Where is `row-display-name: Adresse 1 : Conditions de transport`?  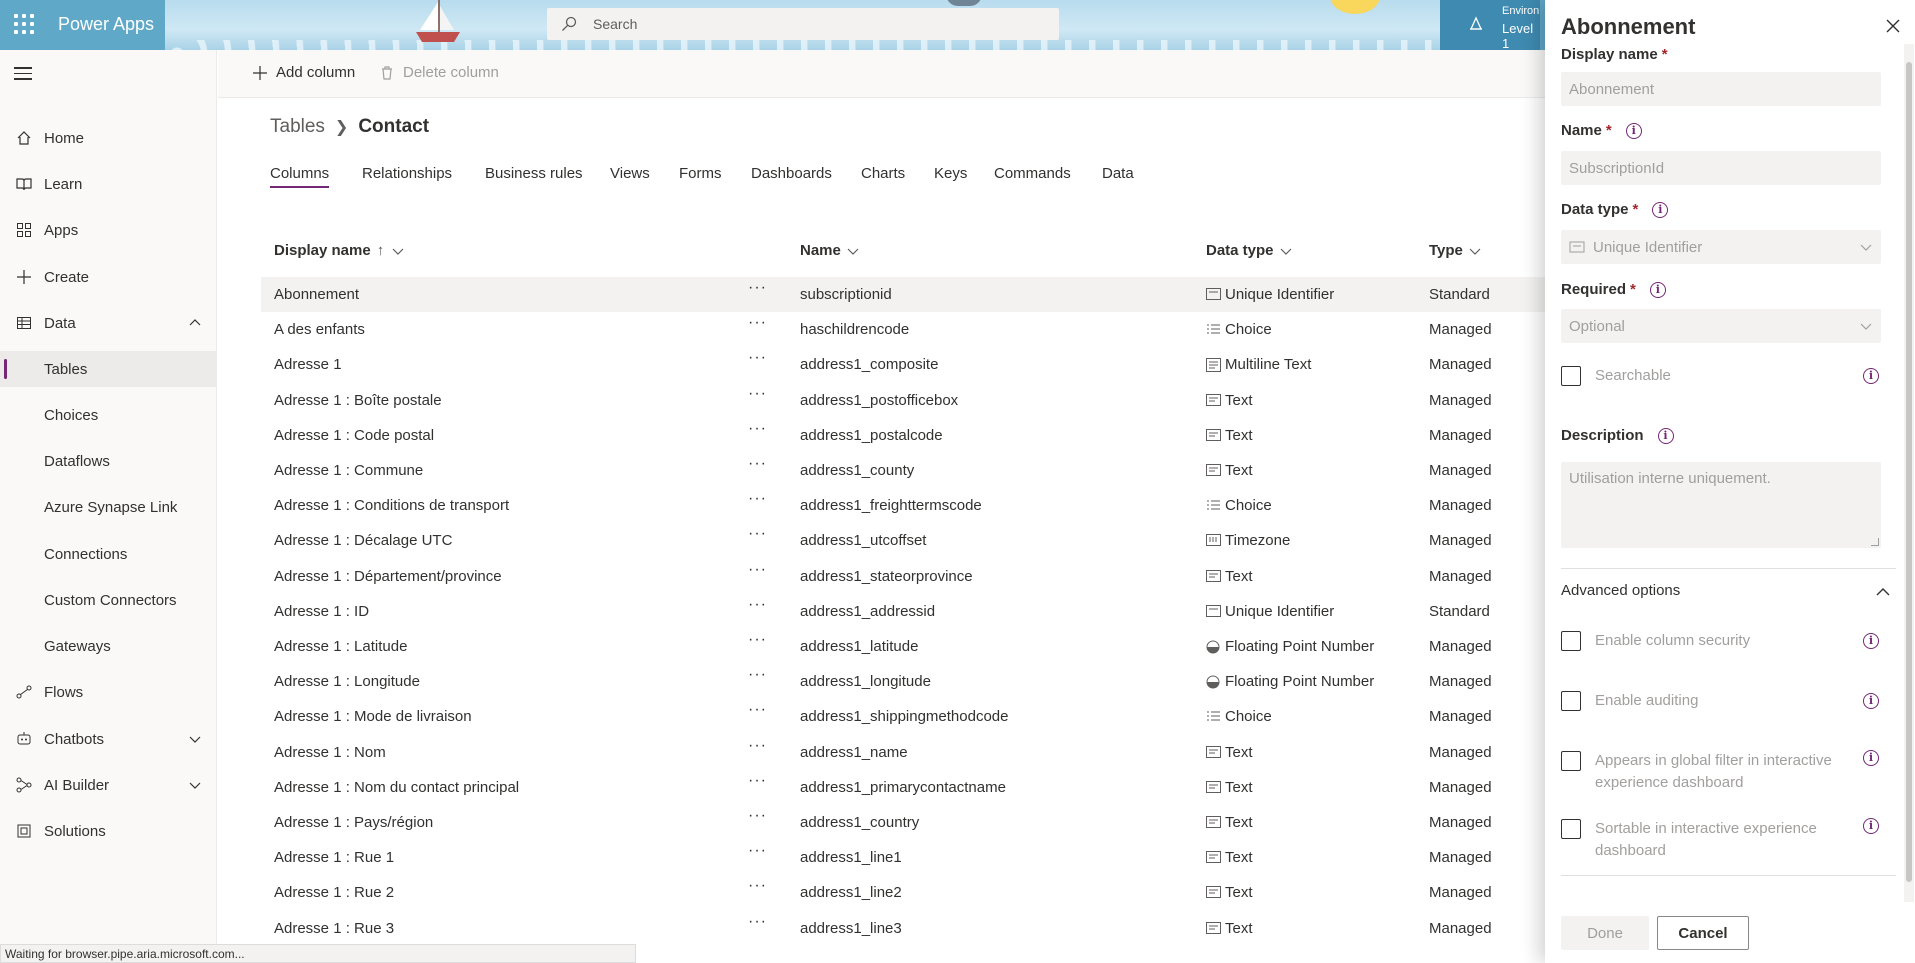
row-display-name: Adresse 1 : Conditions de transport is located at coordinates (391, 505).